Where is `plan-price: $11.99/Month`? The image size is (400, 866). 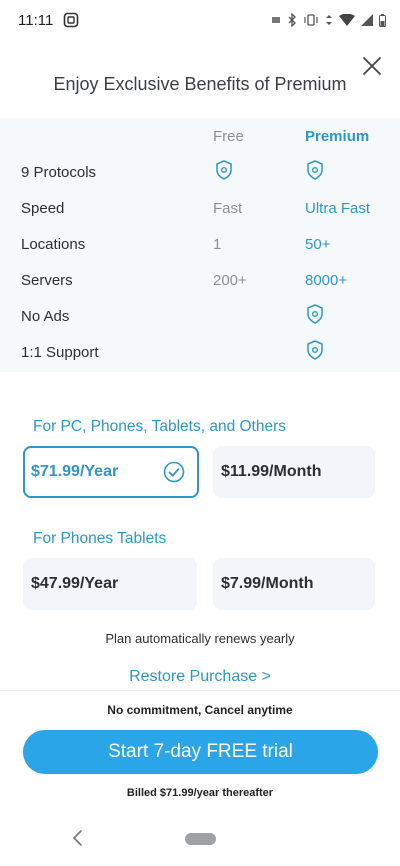
plan-price: $11.99/Month is located at coordinates (271, 471).